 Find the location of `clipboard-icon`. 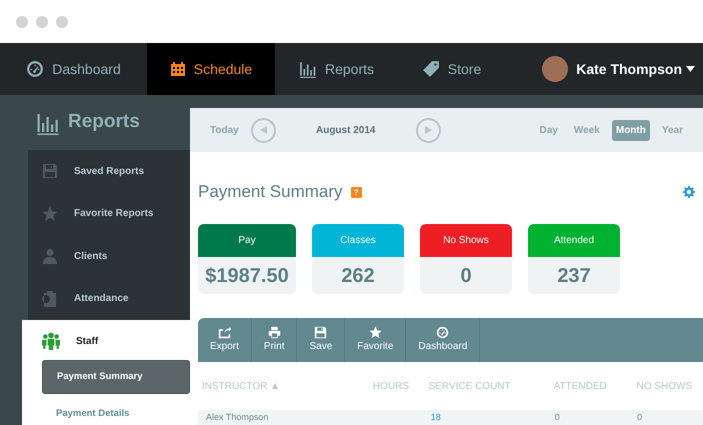

clipboard-icon is located at coordinates (50, 298).